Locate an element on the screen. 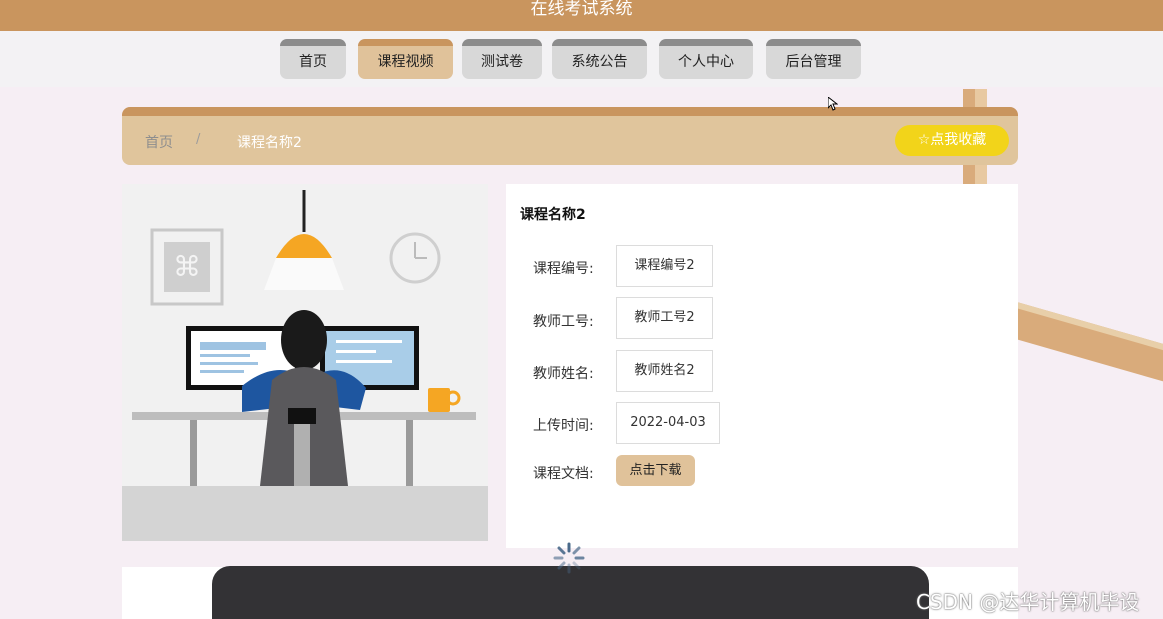  upload-time-value: 2022-04-03 is located at coordinates (668, 423).